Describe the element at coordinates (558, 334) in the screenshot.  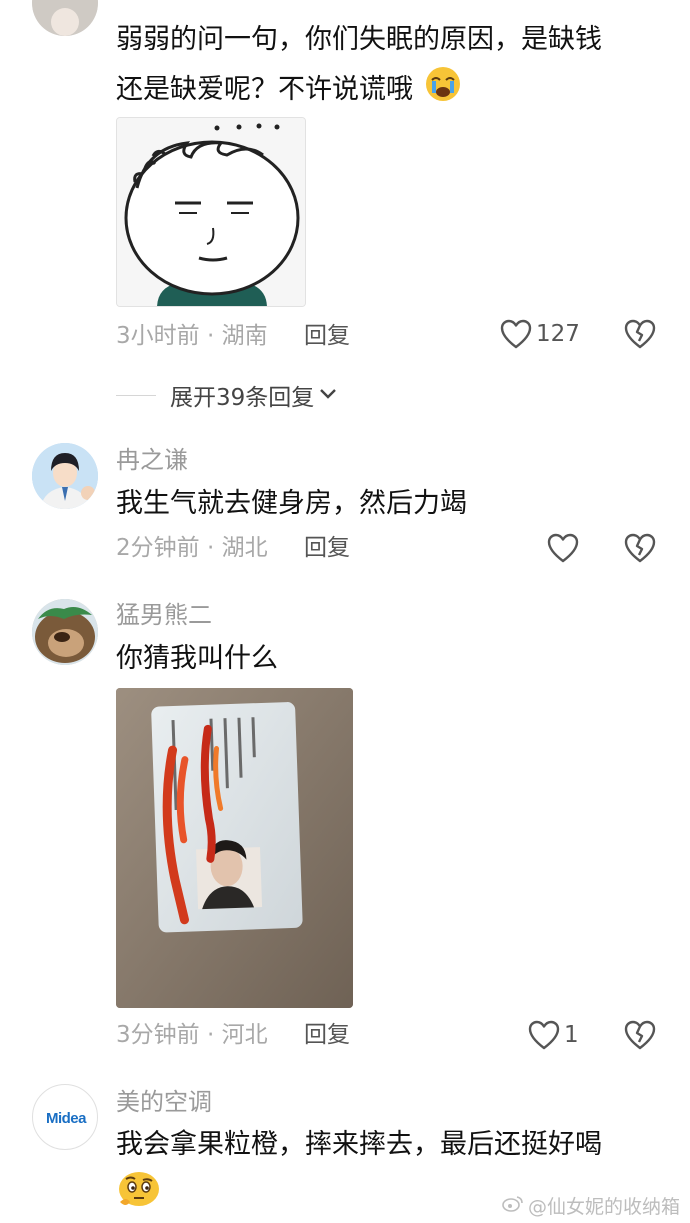
I see `like-count: 127` at that location.